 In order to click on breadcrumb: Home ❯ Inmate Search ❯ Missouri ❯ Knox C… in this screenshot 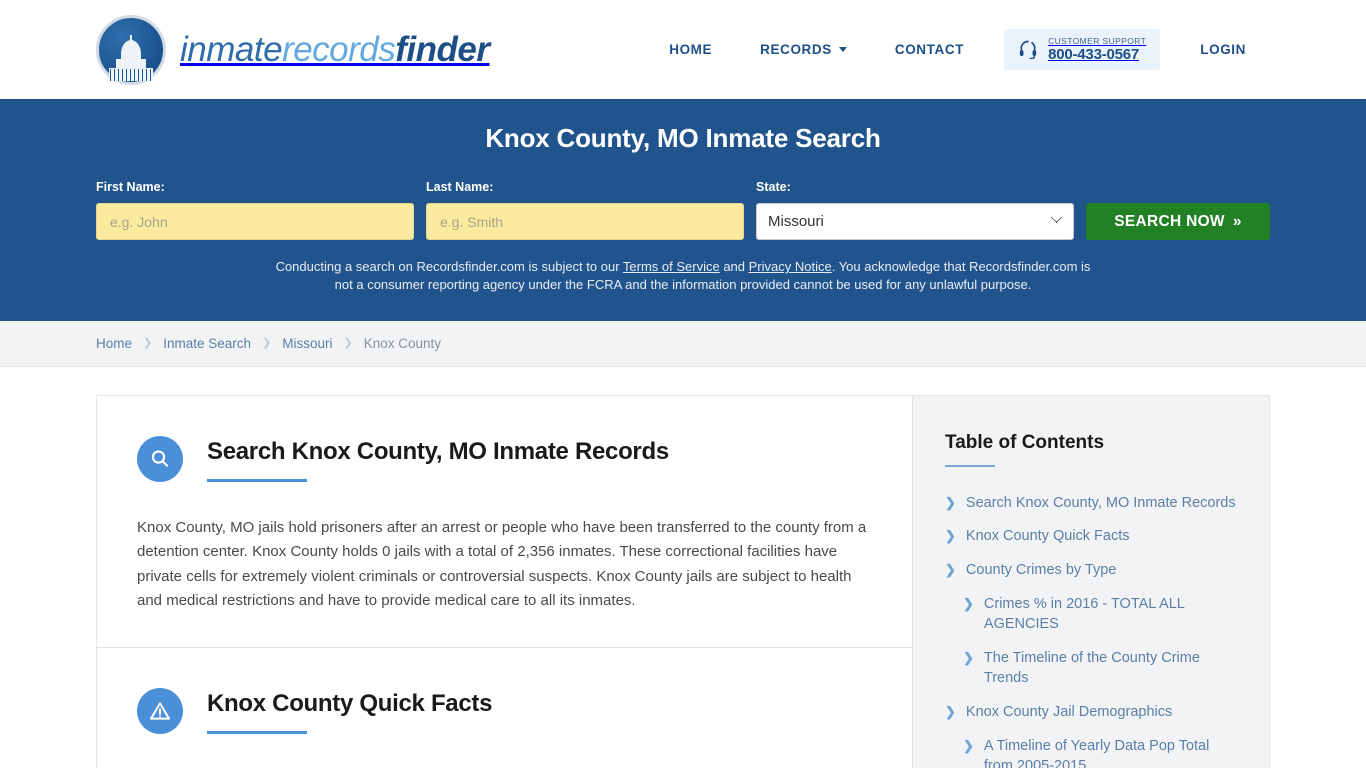, I will do `click(268, 343)`.